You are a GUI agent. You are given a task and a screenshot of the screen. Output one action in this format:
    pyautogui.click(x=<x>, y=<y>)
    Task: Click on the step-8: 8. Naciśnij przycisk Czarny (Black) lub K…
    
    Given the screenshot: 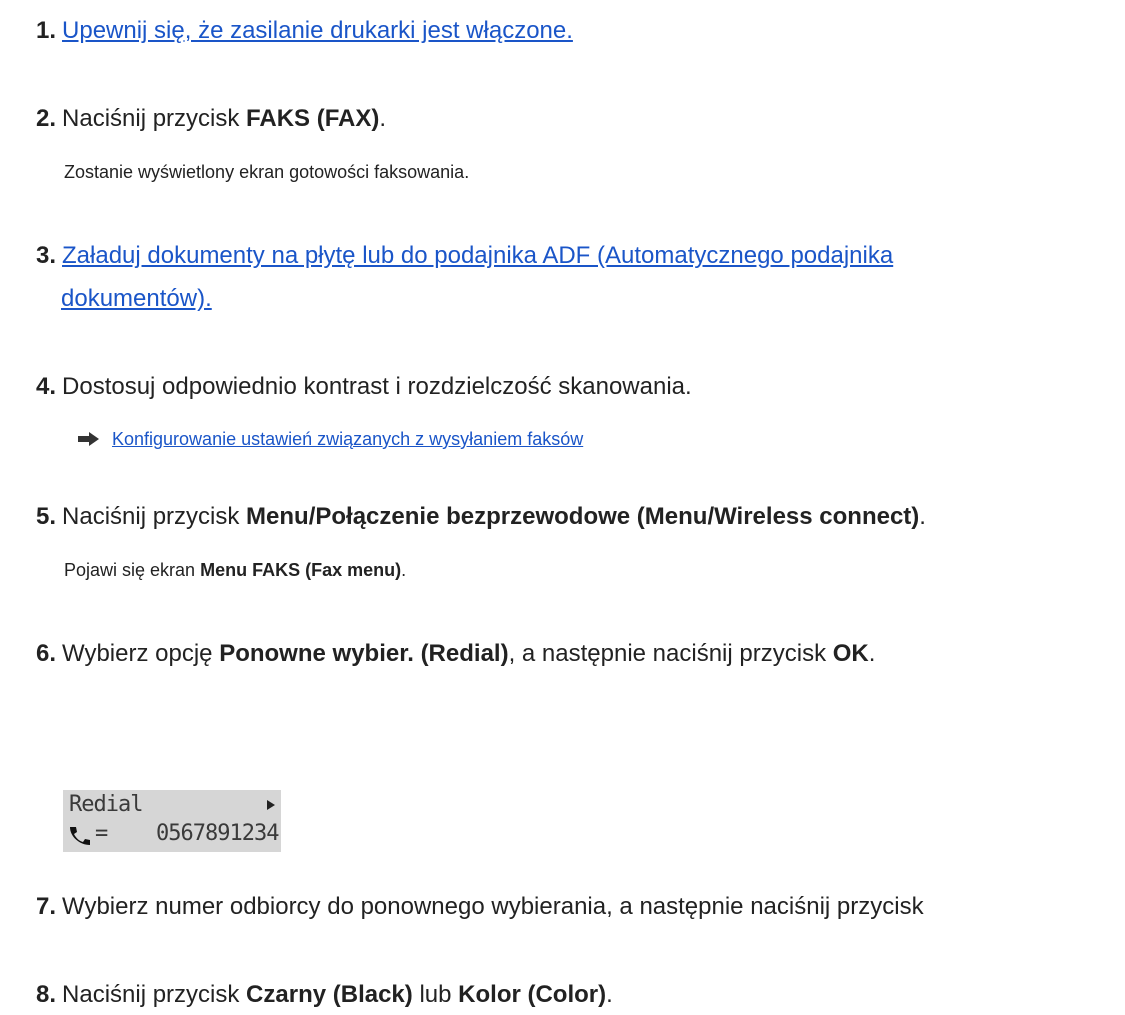 What is the action you would take?
    pyautogui.click(x=324, y=995)
    